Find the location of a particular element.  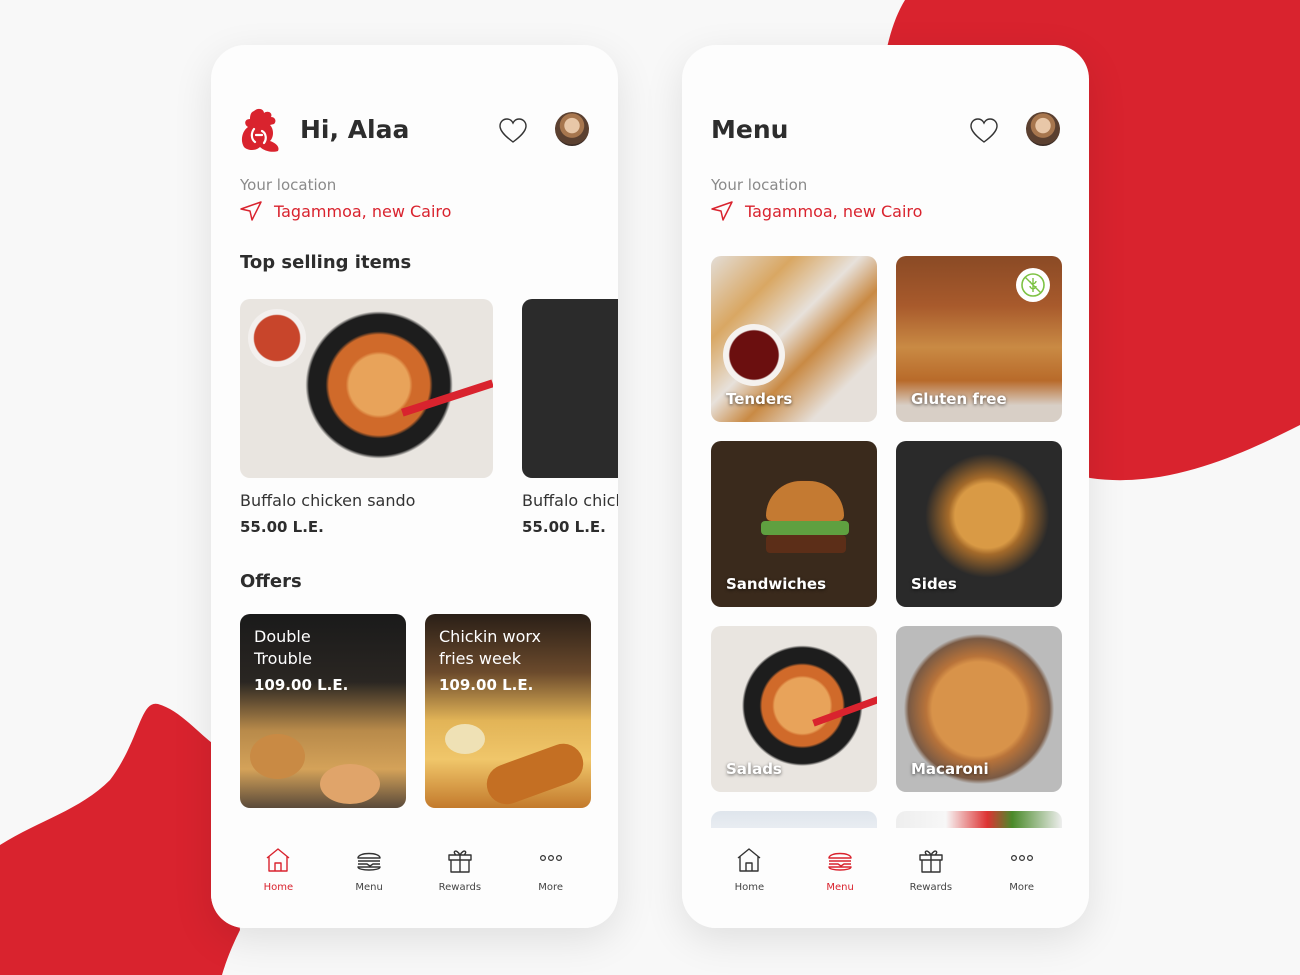

category-tile-macaroni: Macaroni is located at coordinates (979, 709).